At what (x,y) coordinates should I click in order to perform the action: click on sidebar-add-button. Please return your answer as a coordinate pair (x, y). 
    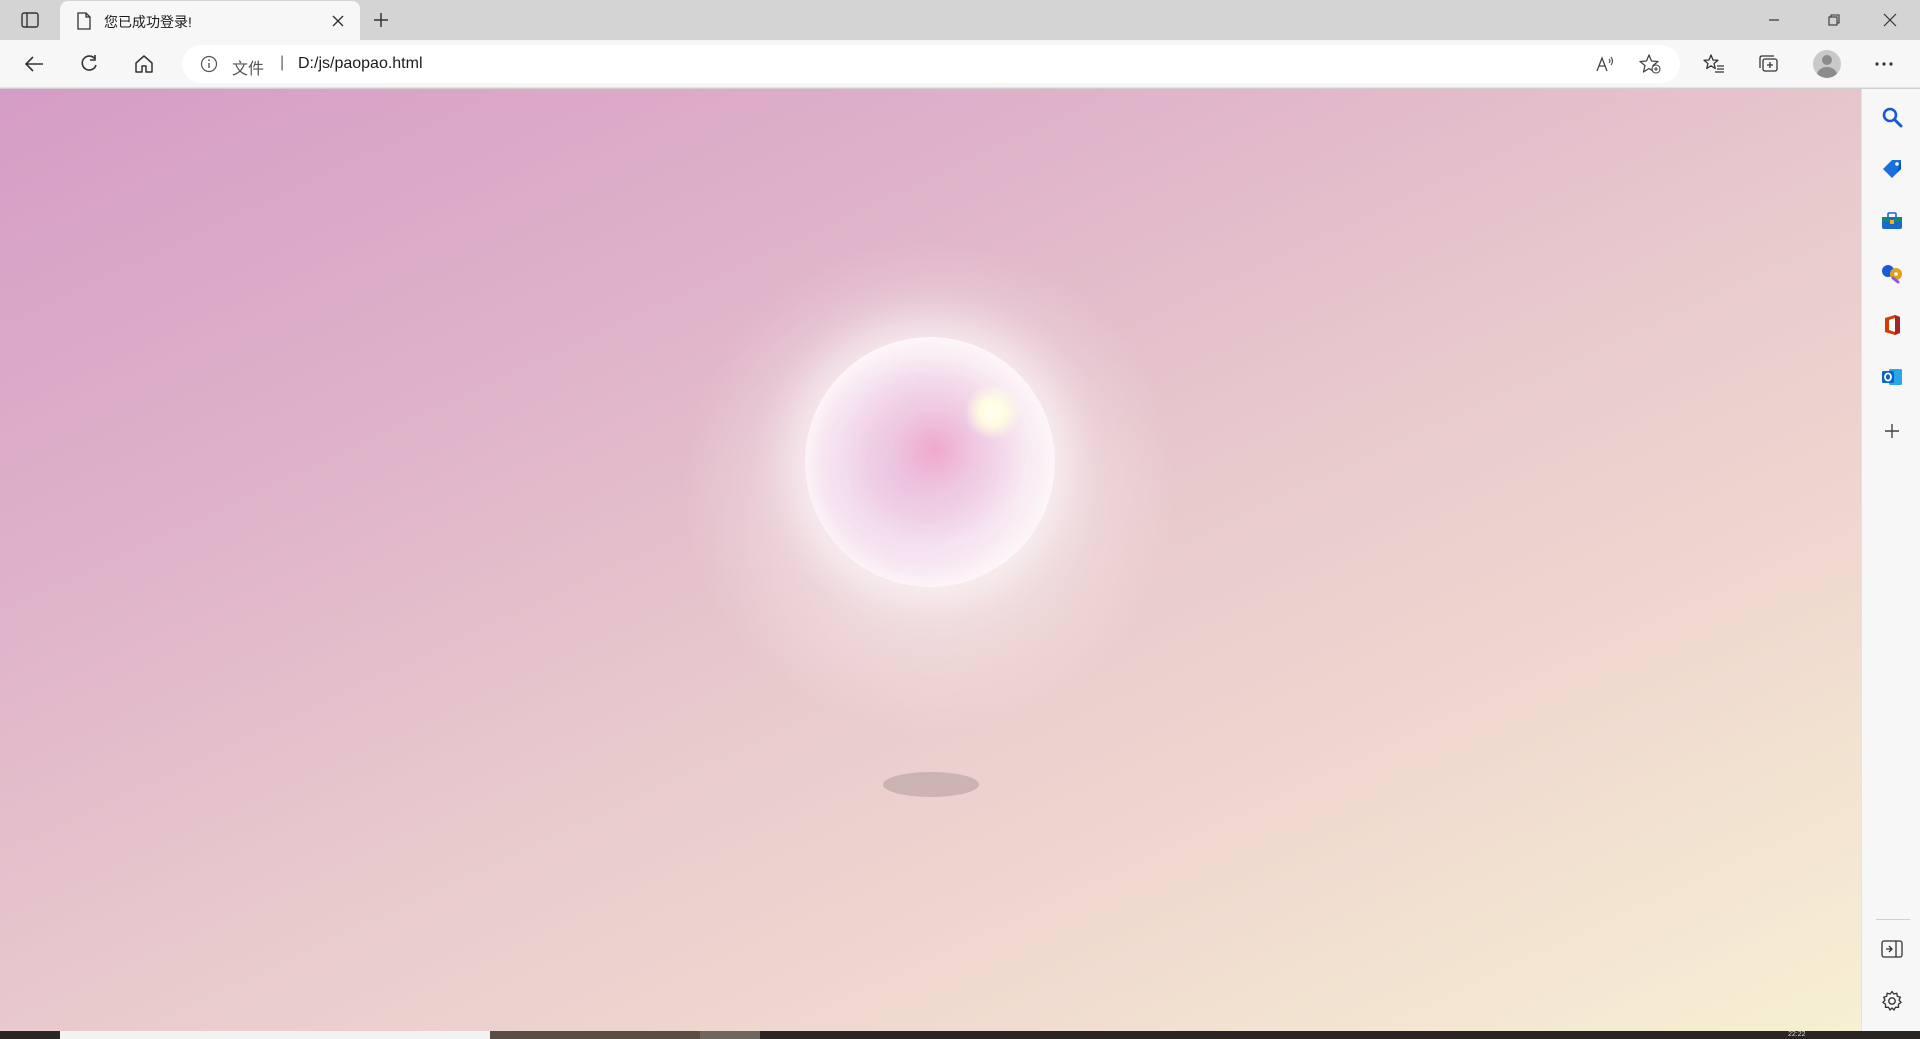
    Looking at the image, I should click on (1892, 431).